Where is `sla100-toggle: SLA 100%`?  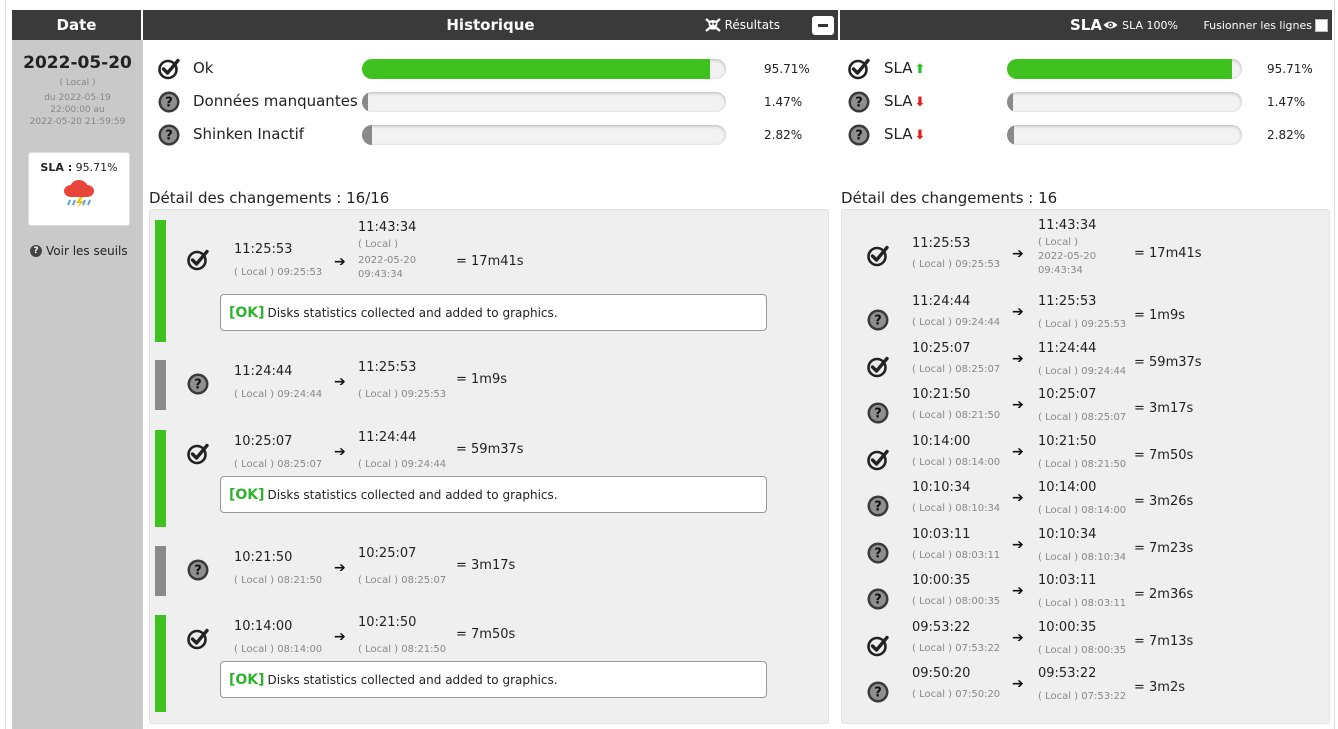
sla100-toggle: SLA 100% is located at coordinates (1140, 25).